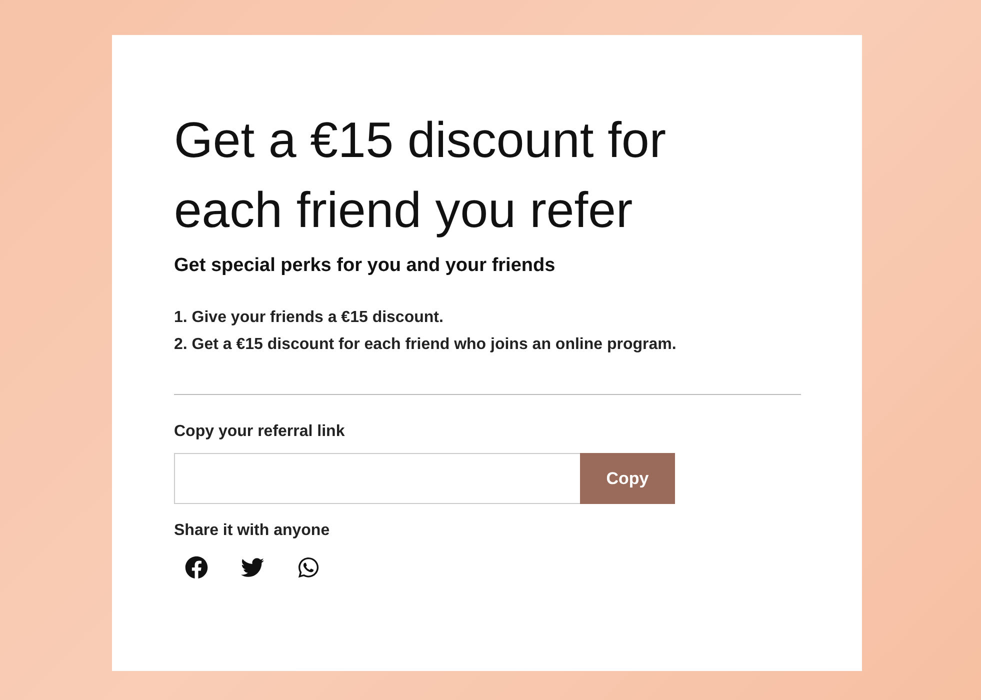 The height and width of the screenshot is (700, 981). I want to click on whatsapp-icon, so click(308, 567).